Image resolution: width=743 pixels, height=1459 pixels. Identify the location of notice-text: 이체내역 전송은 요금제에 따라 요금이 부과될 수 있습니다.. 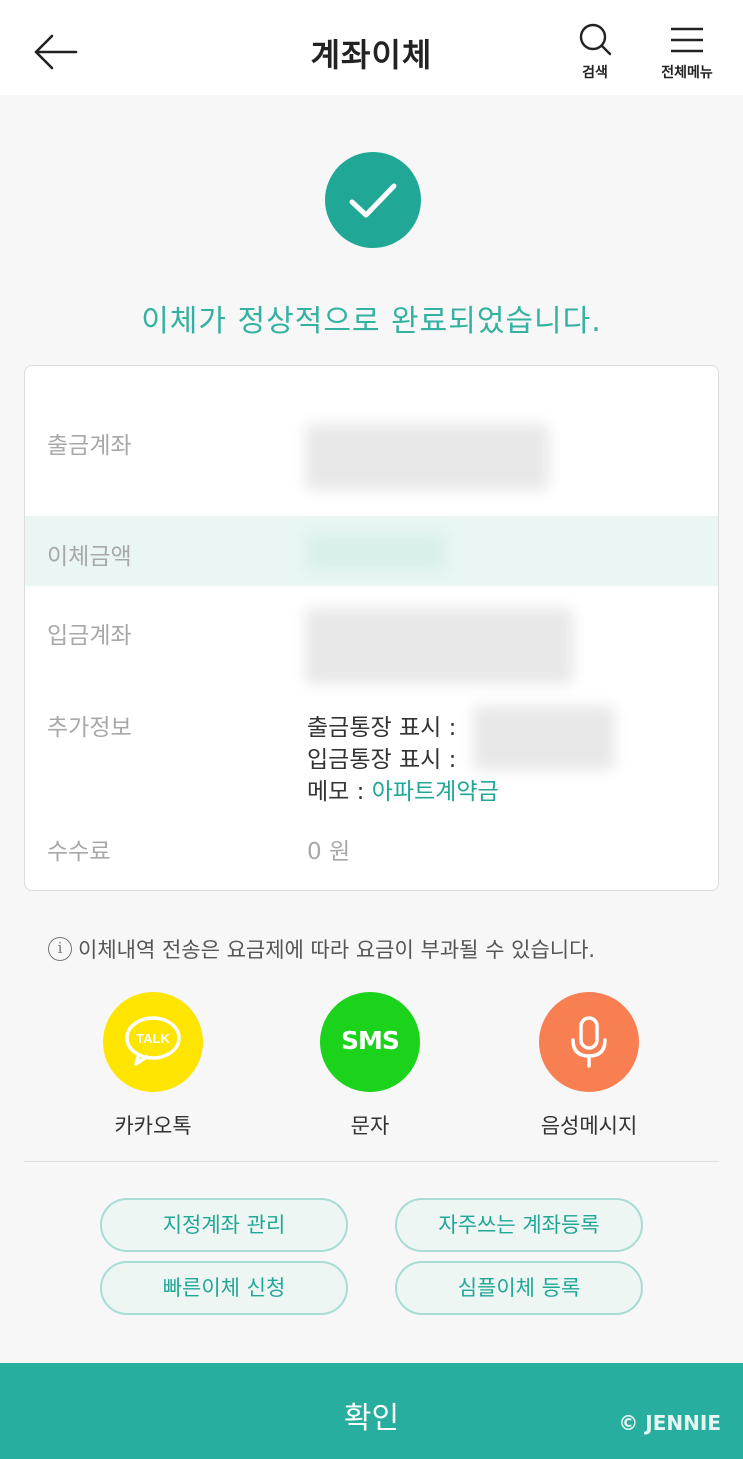
(337, 950).